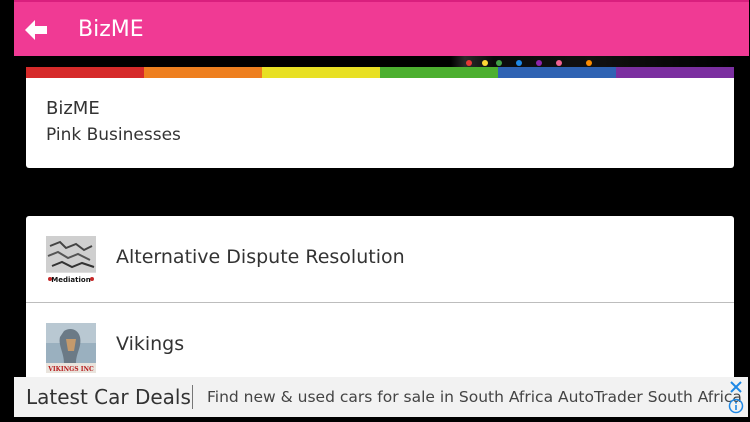  I want to click on business-thumbnail: VIKINGS INC, so click(71, 348).